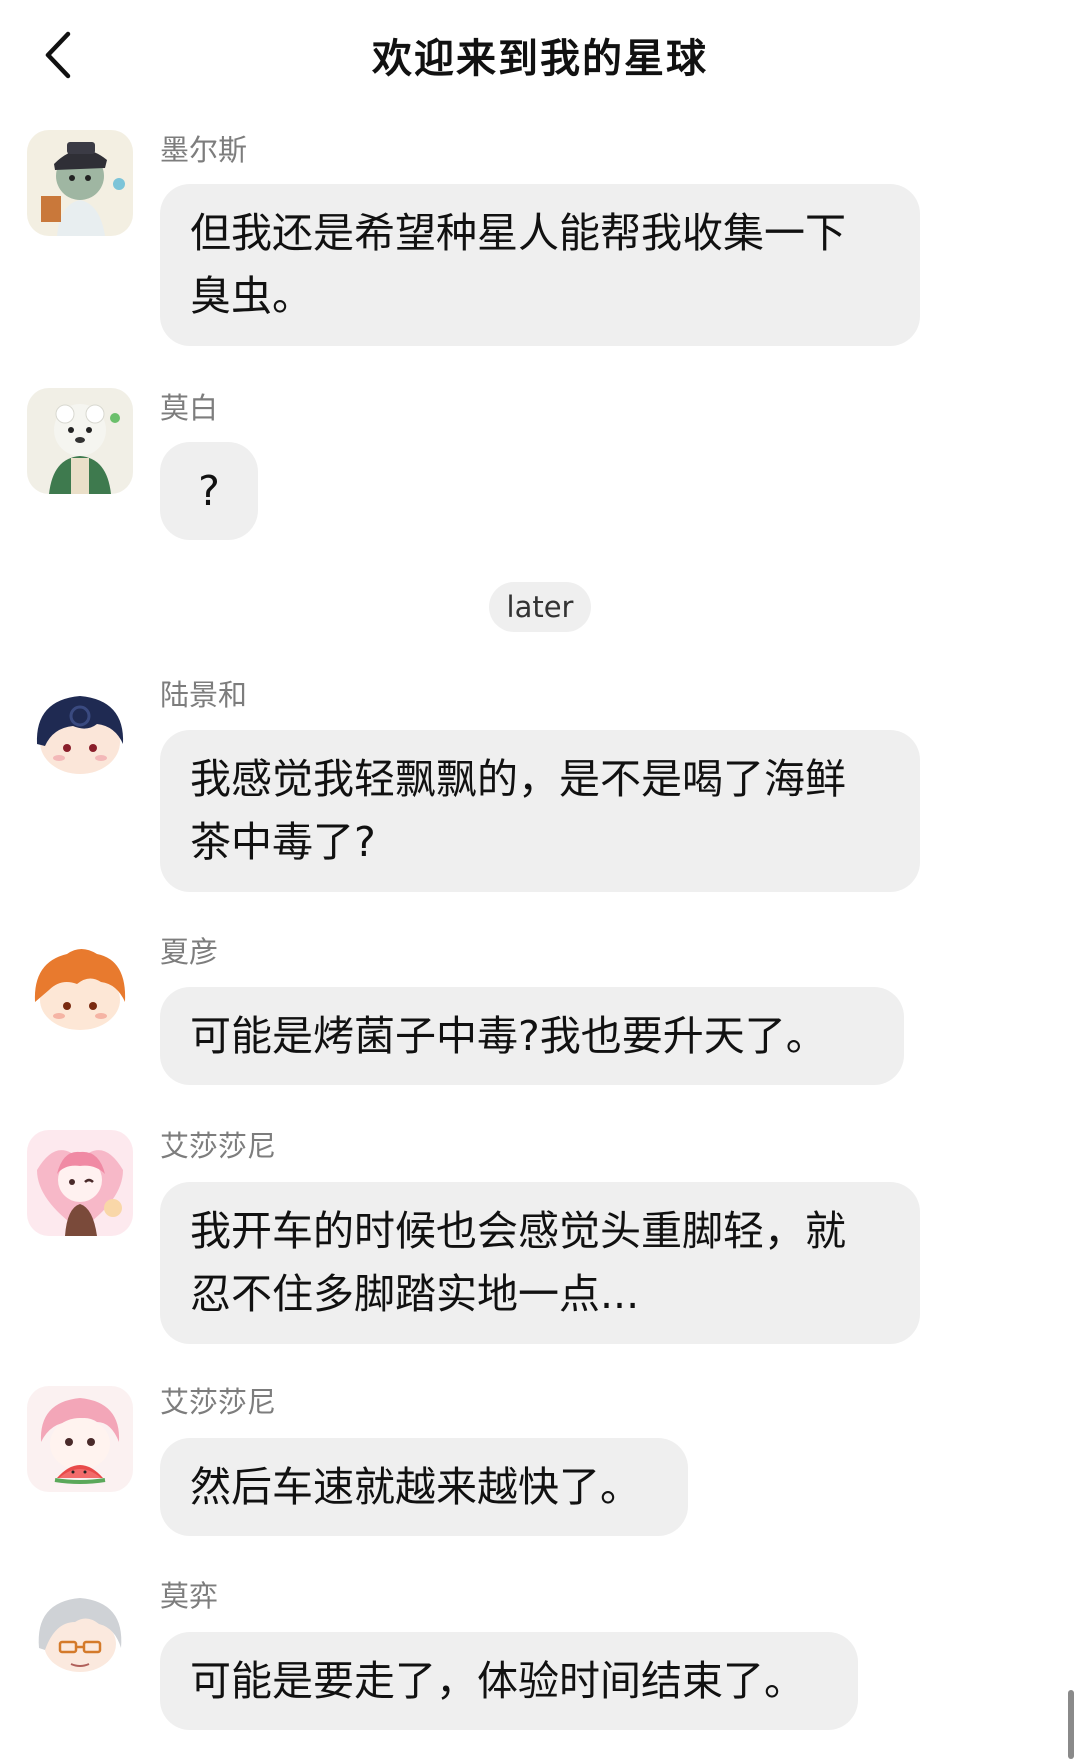 The image size is (1080, 1759). Describe the element at coordinates (518, 233) in the screenshot. I see `message-line: 但我还是希望种星人能帮我收集一下` at that location.